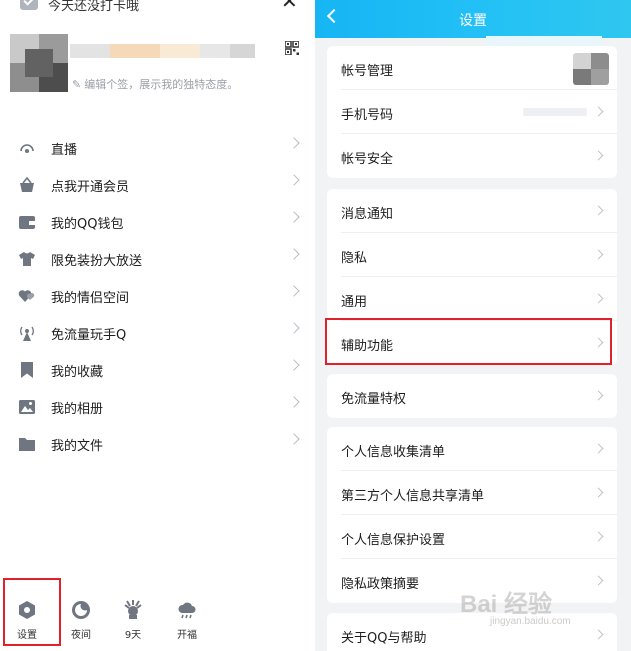 This screenshot has height=651, width=631. What do you see at coordinates (157, 147) in the screenshot?
I see `menu-item-live: 直播` at bounding box center [157, 147].